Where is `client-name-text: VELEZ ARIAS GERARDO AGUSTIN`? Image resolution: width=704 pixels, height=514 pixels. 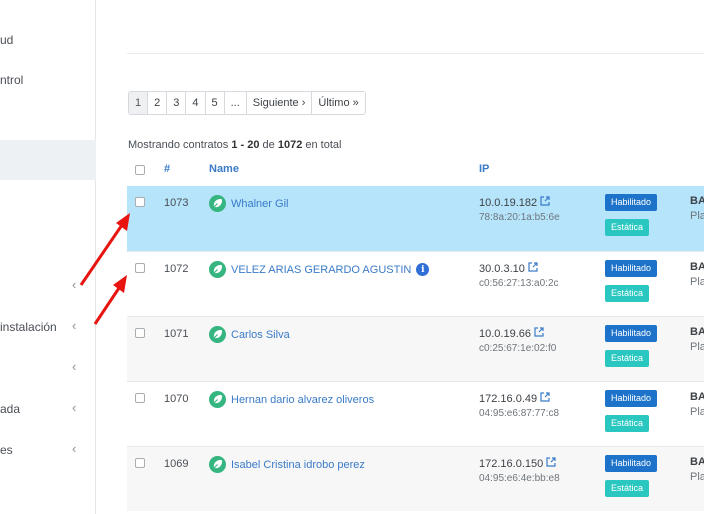
client-name-text: VELEZ ARIAS GERARDO AGUSTIN is located at coordinates (321, 270).